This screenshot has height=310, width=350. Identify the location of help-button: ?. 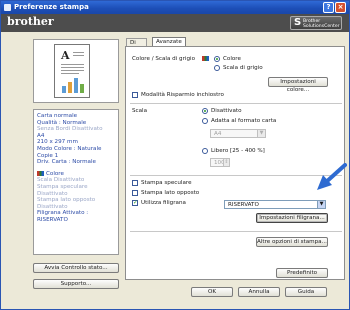
(328, 7).